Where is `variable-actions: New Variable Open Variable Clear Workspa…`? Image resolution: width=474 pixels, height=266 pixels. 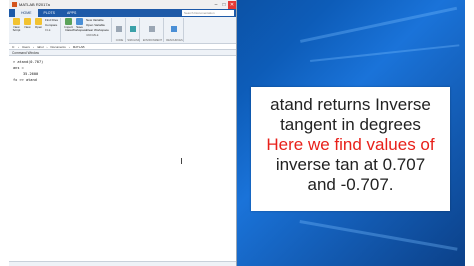 variable-actions: New Variable Open Variable Clear Workspa… is located at coordinates (97, 28).